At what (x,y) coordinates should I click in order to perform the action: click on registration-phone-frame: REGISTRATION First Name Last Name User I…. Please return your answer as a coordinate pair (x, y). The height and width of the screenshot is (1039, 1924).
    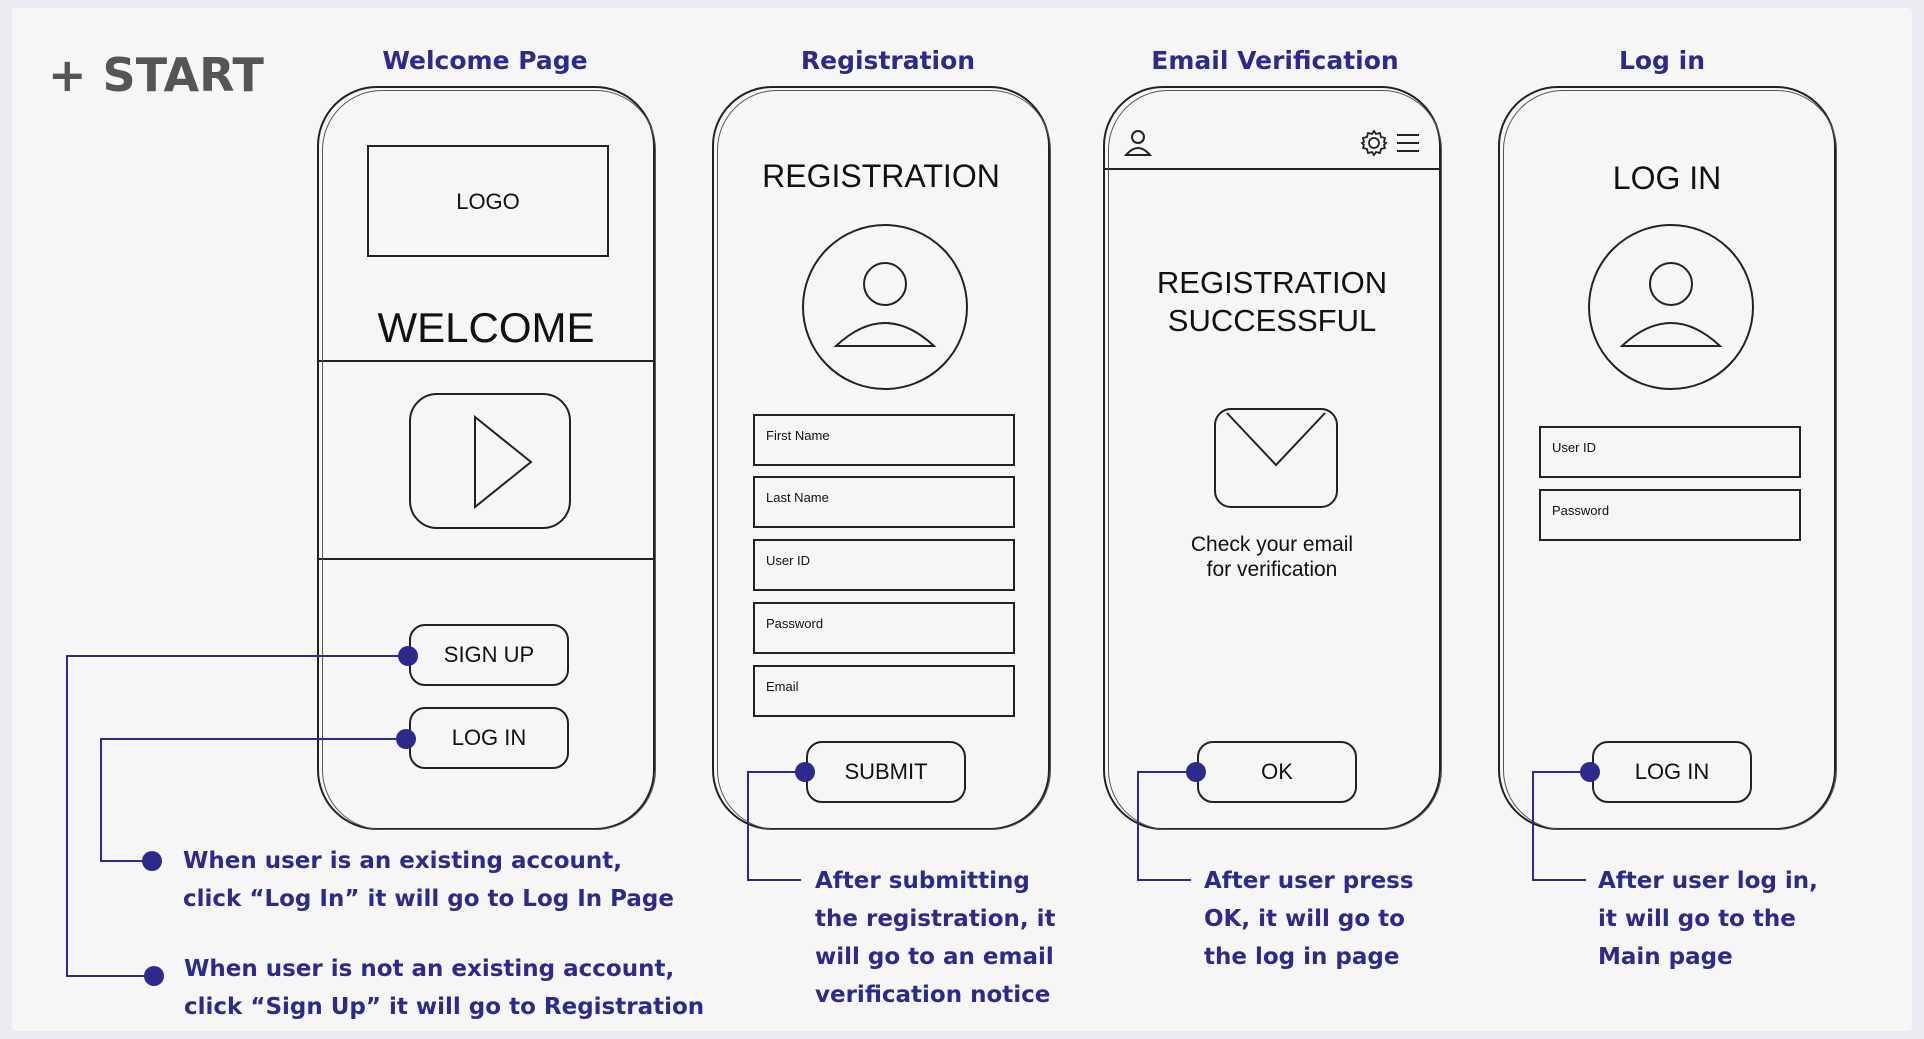
    Looking at the image, I should click on (881, 458).